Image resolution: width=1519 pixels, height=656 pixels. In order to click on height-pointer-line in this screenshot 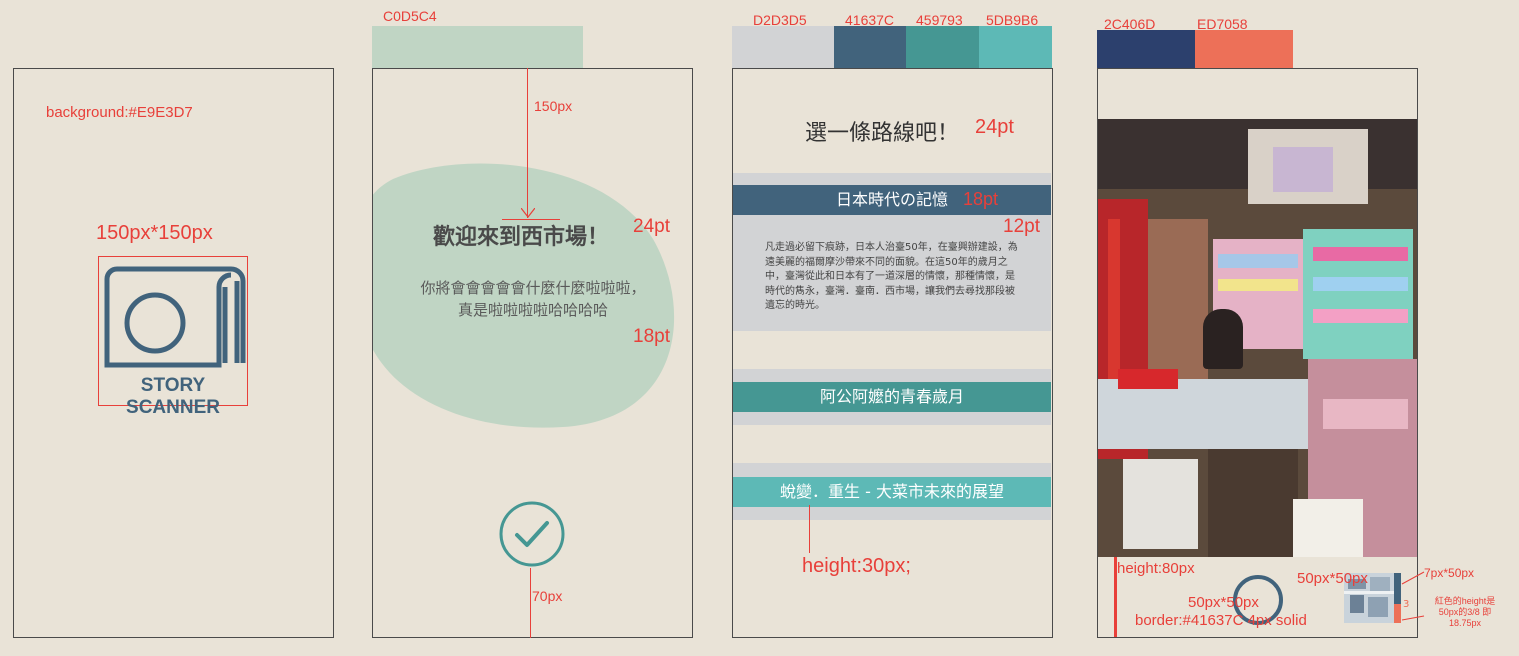, I will do `click(809, 529)`.